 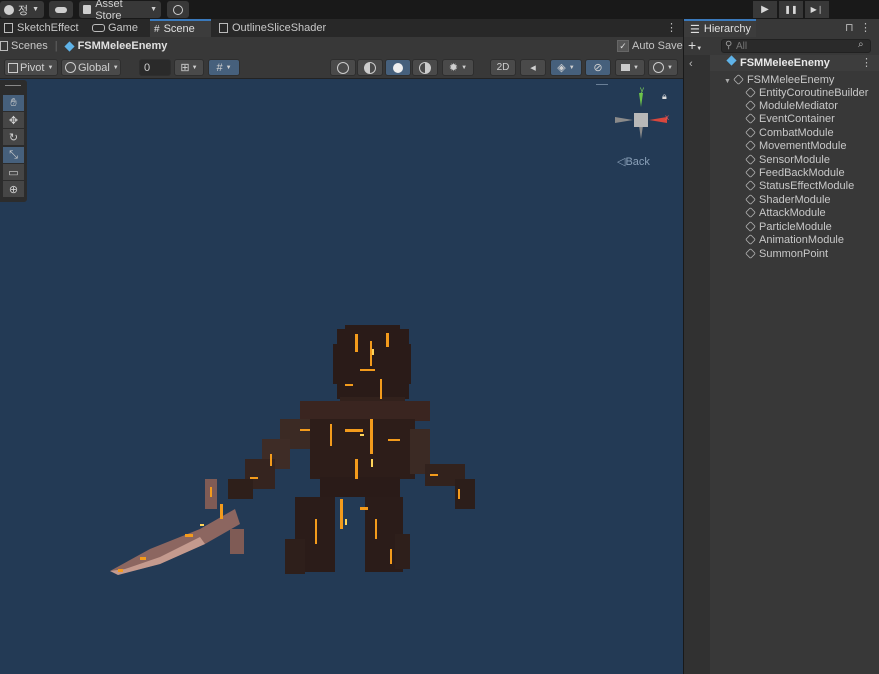 I want to click on list-item: AnimationModule, so click(x=794, y=240).